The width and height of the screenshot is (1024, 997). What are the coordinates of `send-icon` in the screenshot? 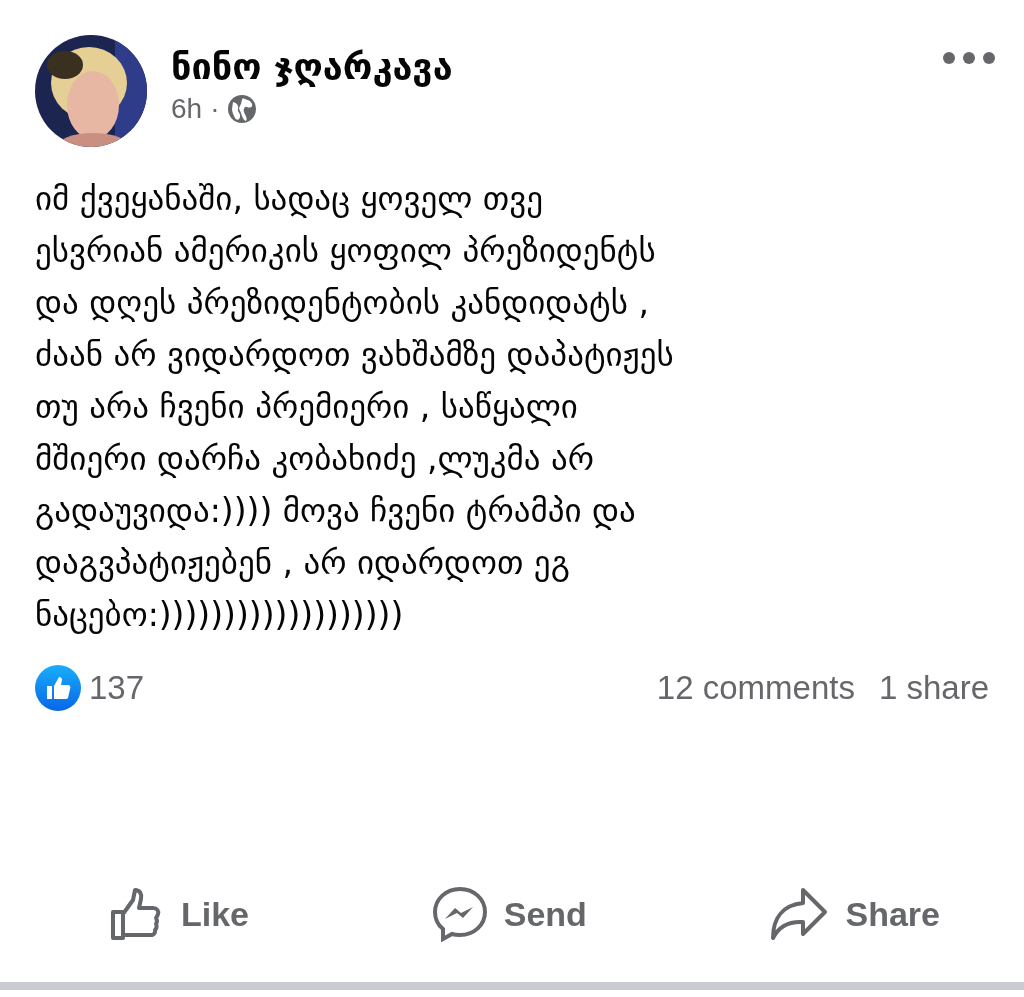 It's located at (459, 914).